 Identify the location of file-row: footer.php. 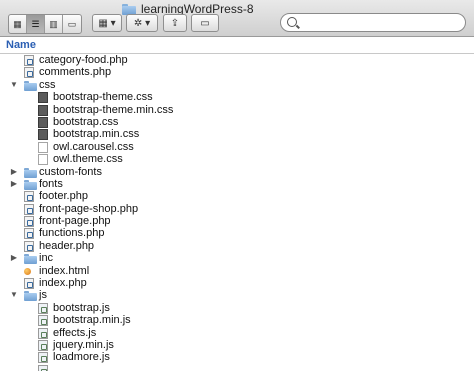
(237, 196).